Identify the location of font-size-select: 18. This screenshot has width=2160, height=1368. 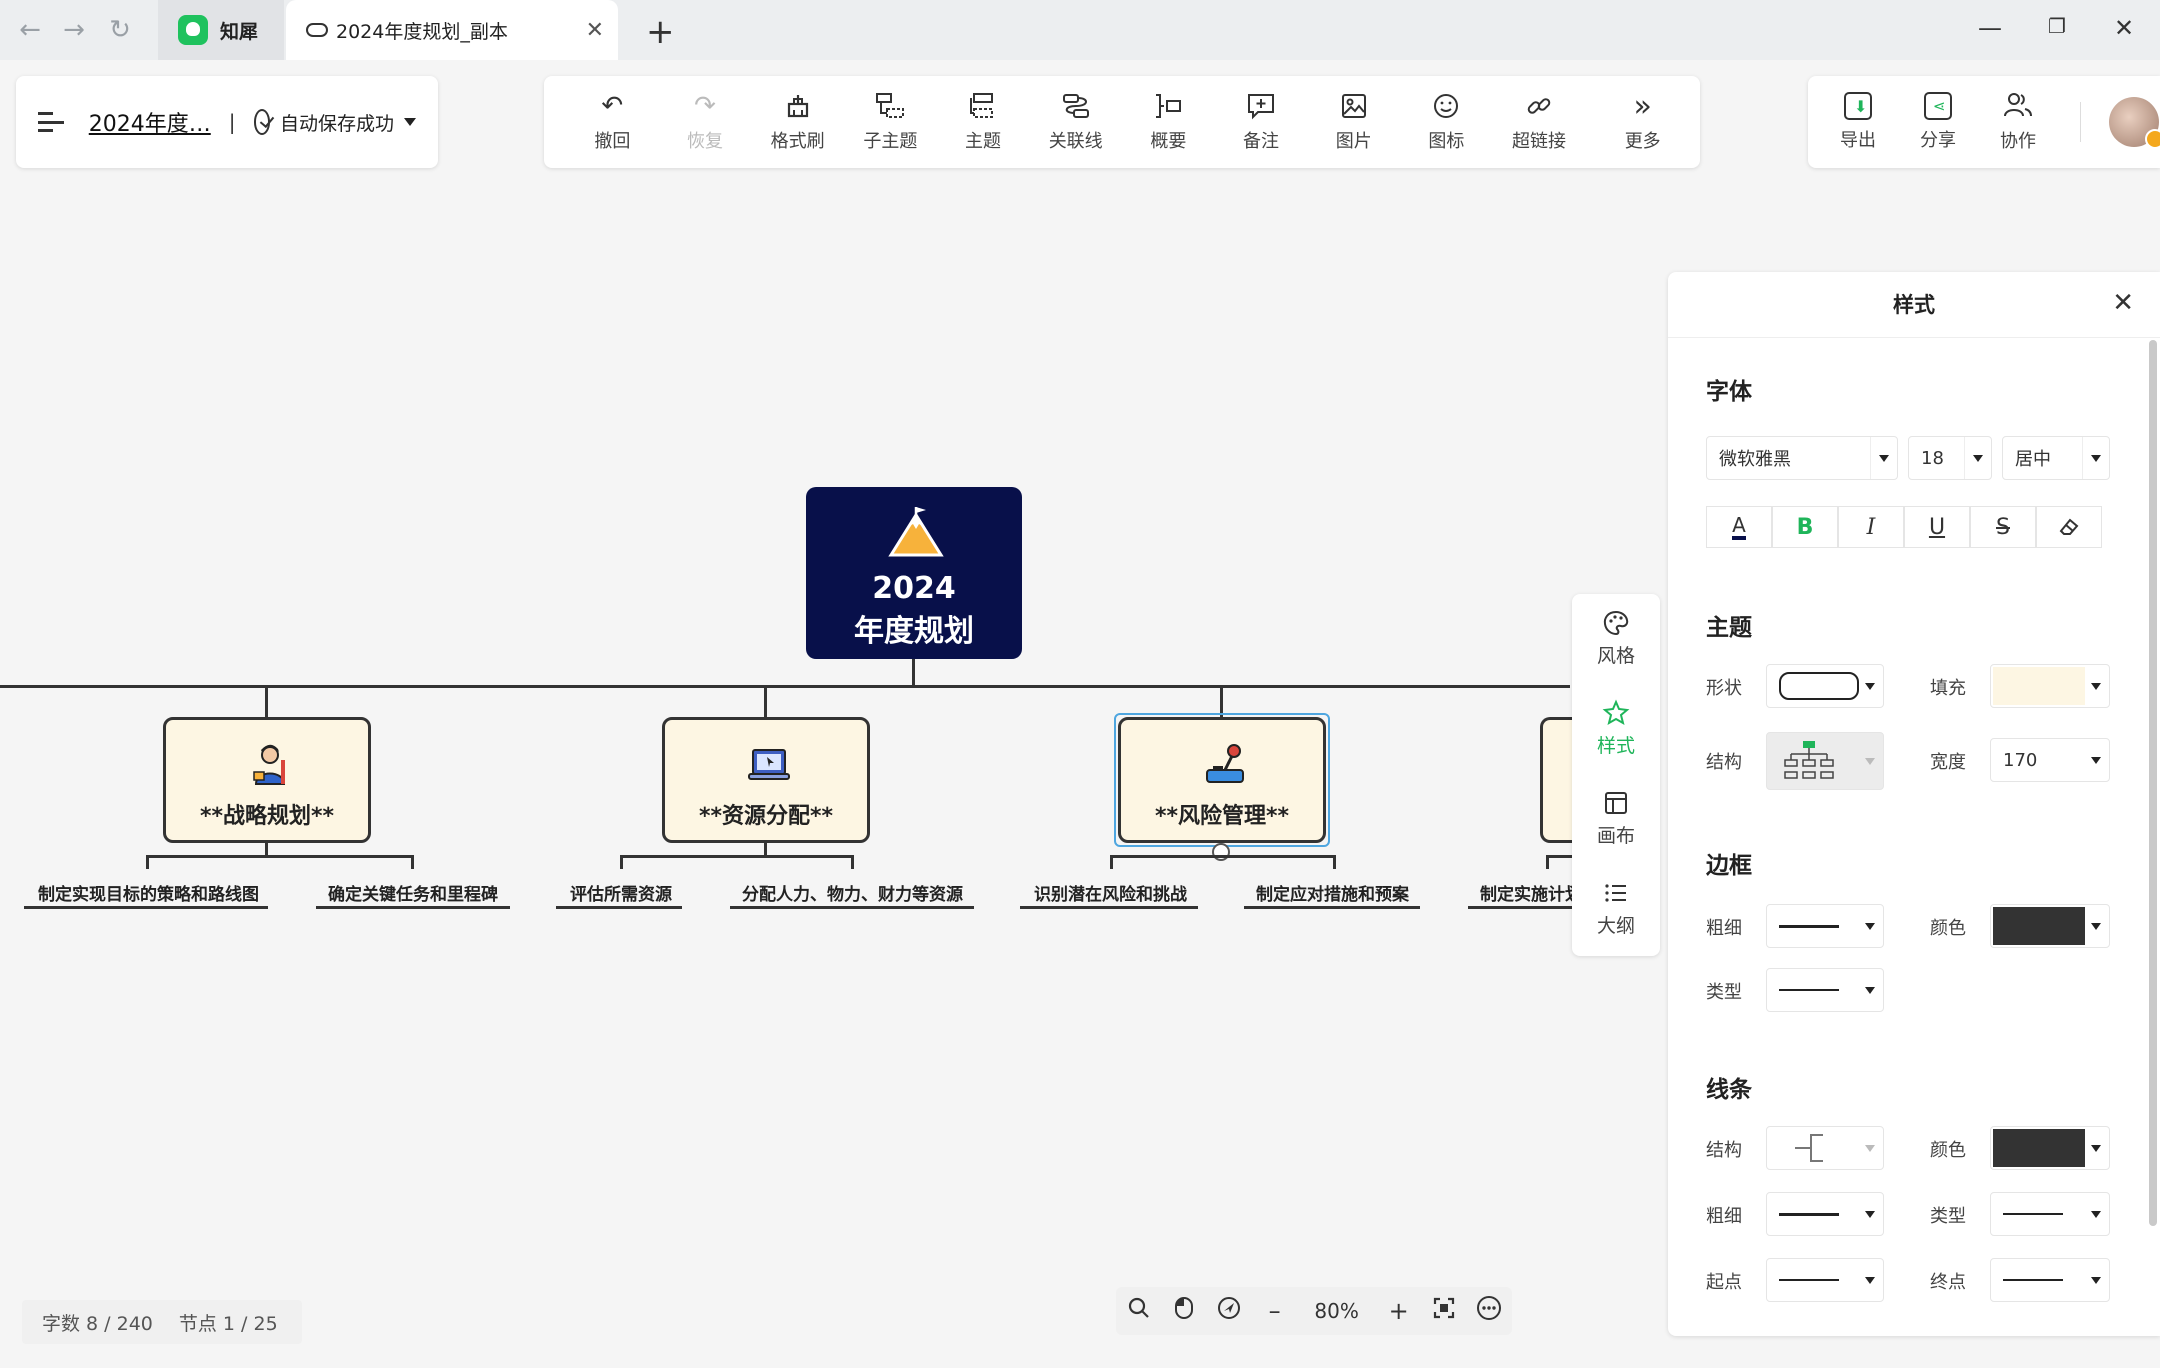
(1950, 458).